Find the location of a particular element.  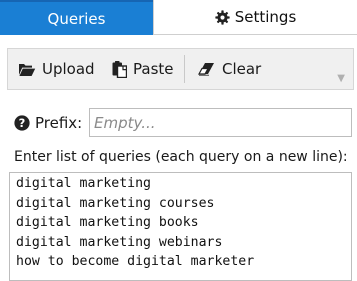

upload-button: Upload is located at coordinates (56, 69).